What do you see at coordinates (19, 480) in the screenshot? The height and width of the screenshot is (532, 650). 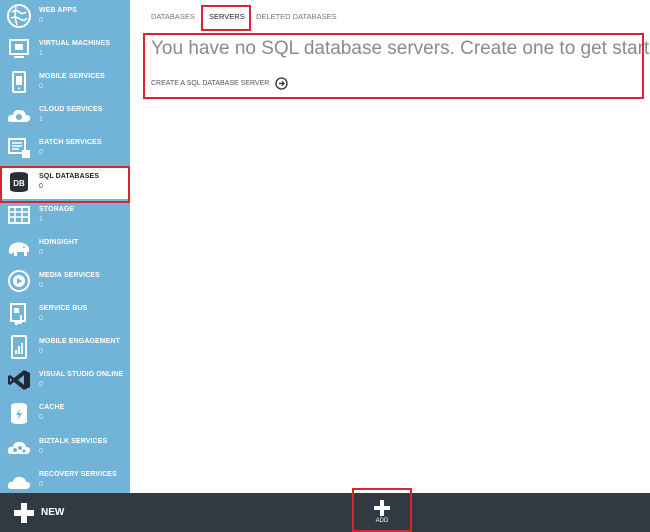 I see `recovery-cloud-icon` at bounding box center [19, 480].